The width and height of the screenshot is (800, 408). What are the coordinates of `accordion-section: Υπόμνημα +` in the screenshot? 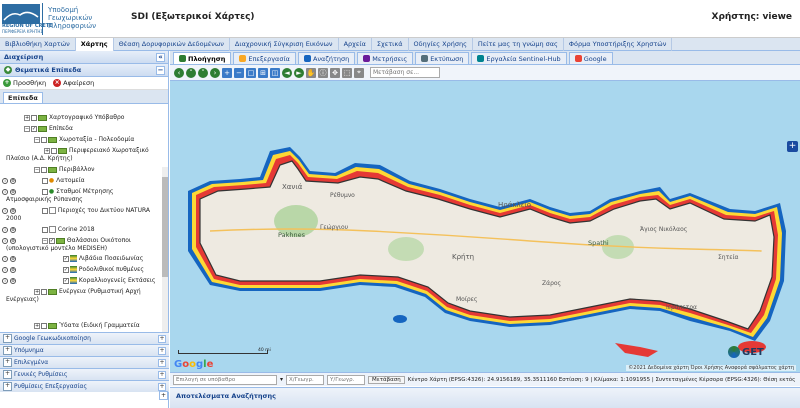 It's located at (84, 350).